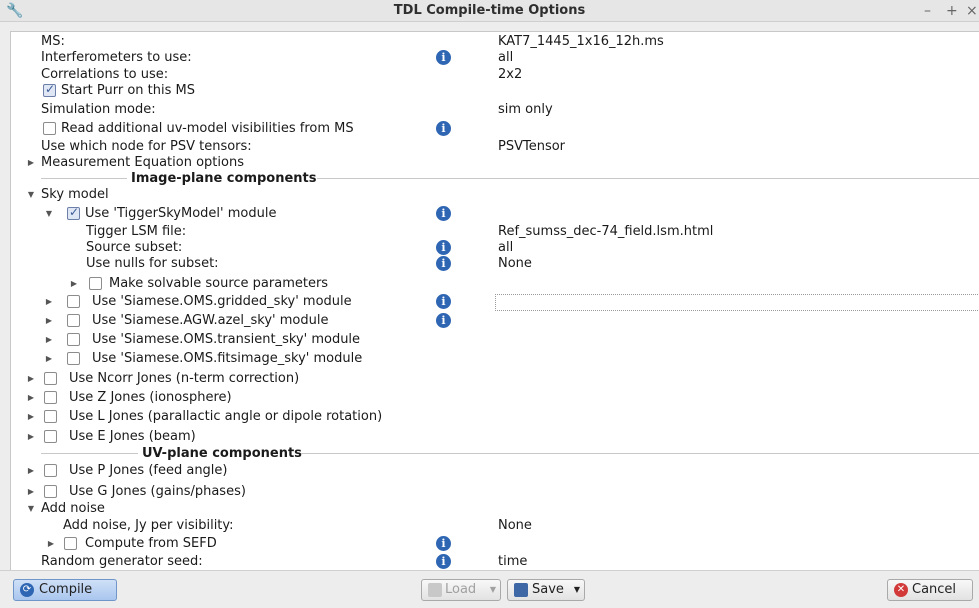 This screenshot has width=979, height=608. I want to click on option-row-make-solvable: ▶ Make solvable source parameters, so click(495, 283).